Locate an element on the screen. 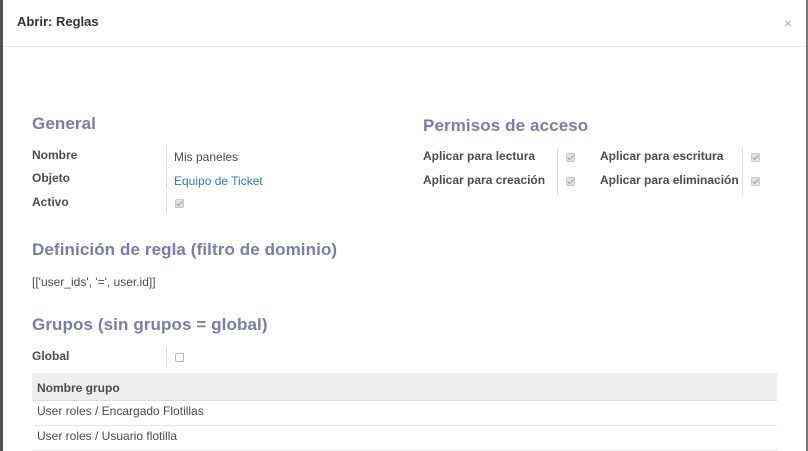 This screenshot has height=451, width=808. domain-section-title: Definición de regla (filtro de dominio) is located at coordinates (185, 249).